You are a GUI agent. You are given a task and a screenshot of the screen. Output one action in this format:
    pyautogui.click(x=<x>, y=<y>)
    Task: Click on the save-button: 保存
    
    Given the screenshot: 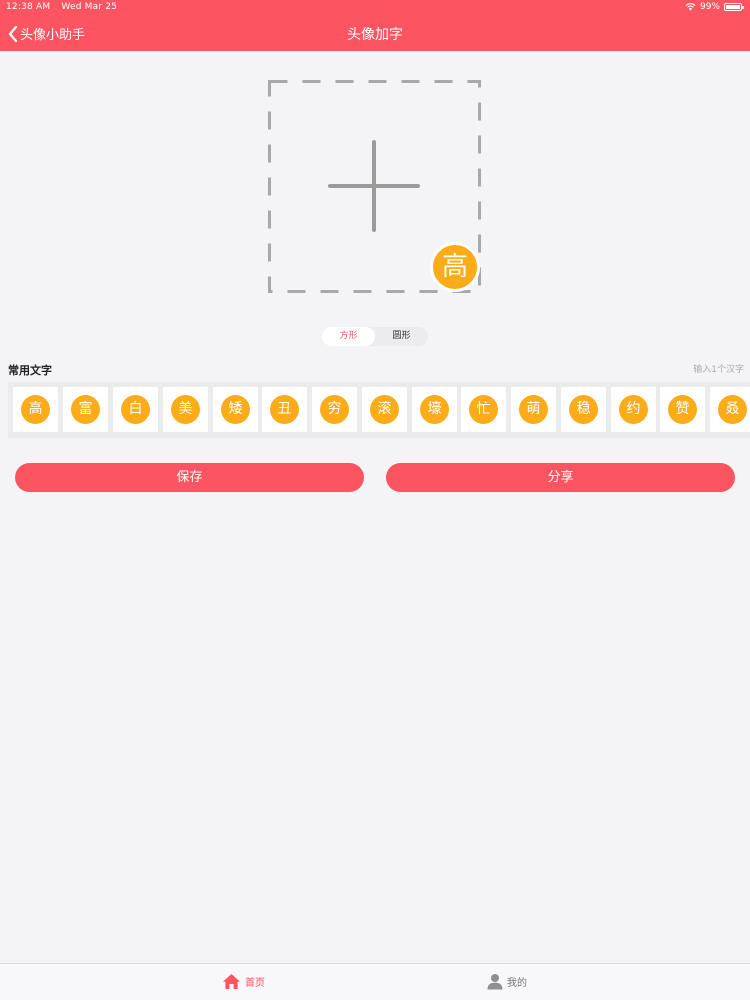 What is the action you would take?
    pyautogui.click(x=189, y=477)
    